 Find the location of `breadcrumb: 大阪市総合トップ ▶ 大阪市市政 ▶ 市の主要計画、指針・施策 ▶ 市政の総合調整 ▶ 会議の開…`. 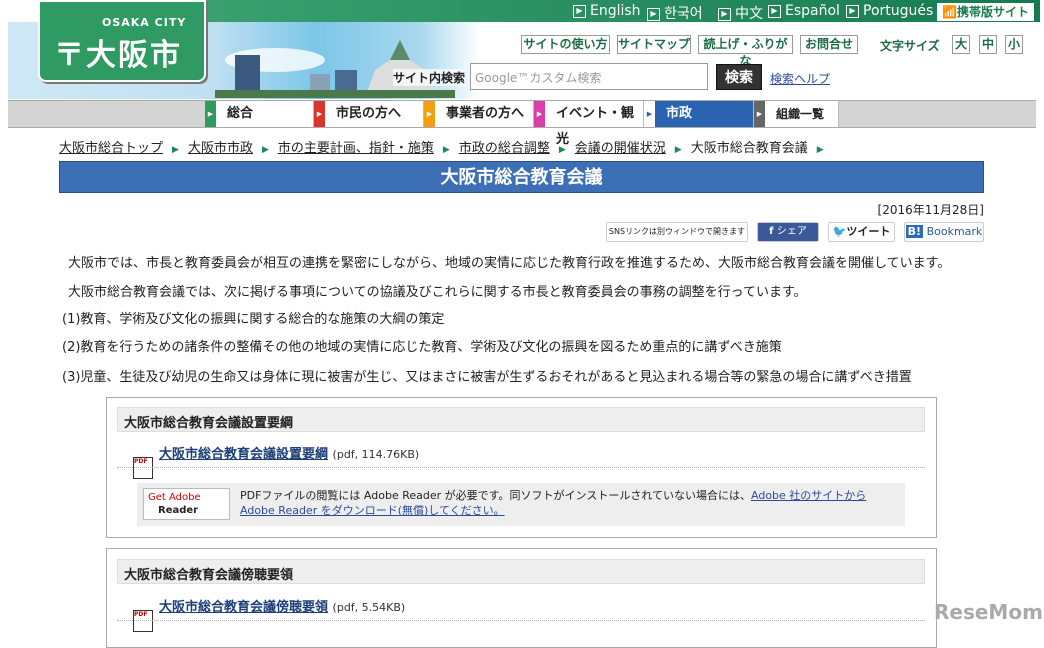

breadcrumb: 大阪市総合トップ ▶ 大阪市市政 ▶ 市の主要計画、指針・施策 ▶ 市政の総合調整 ▶ 会議の開… is located at coordinates (446, 146).